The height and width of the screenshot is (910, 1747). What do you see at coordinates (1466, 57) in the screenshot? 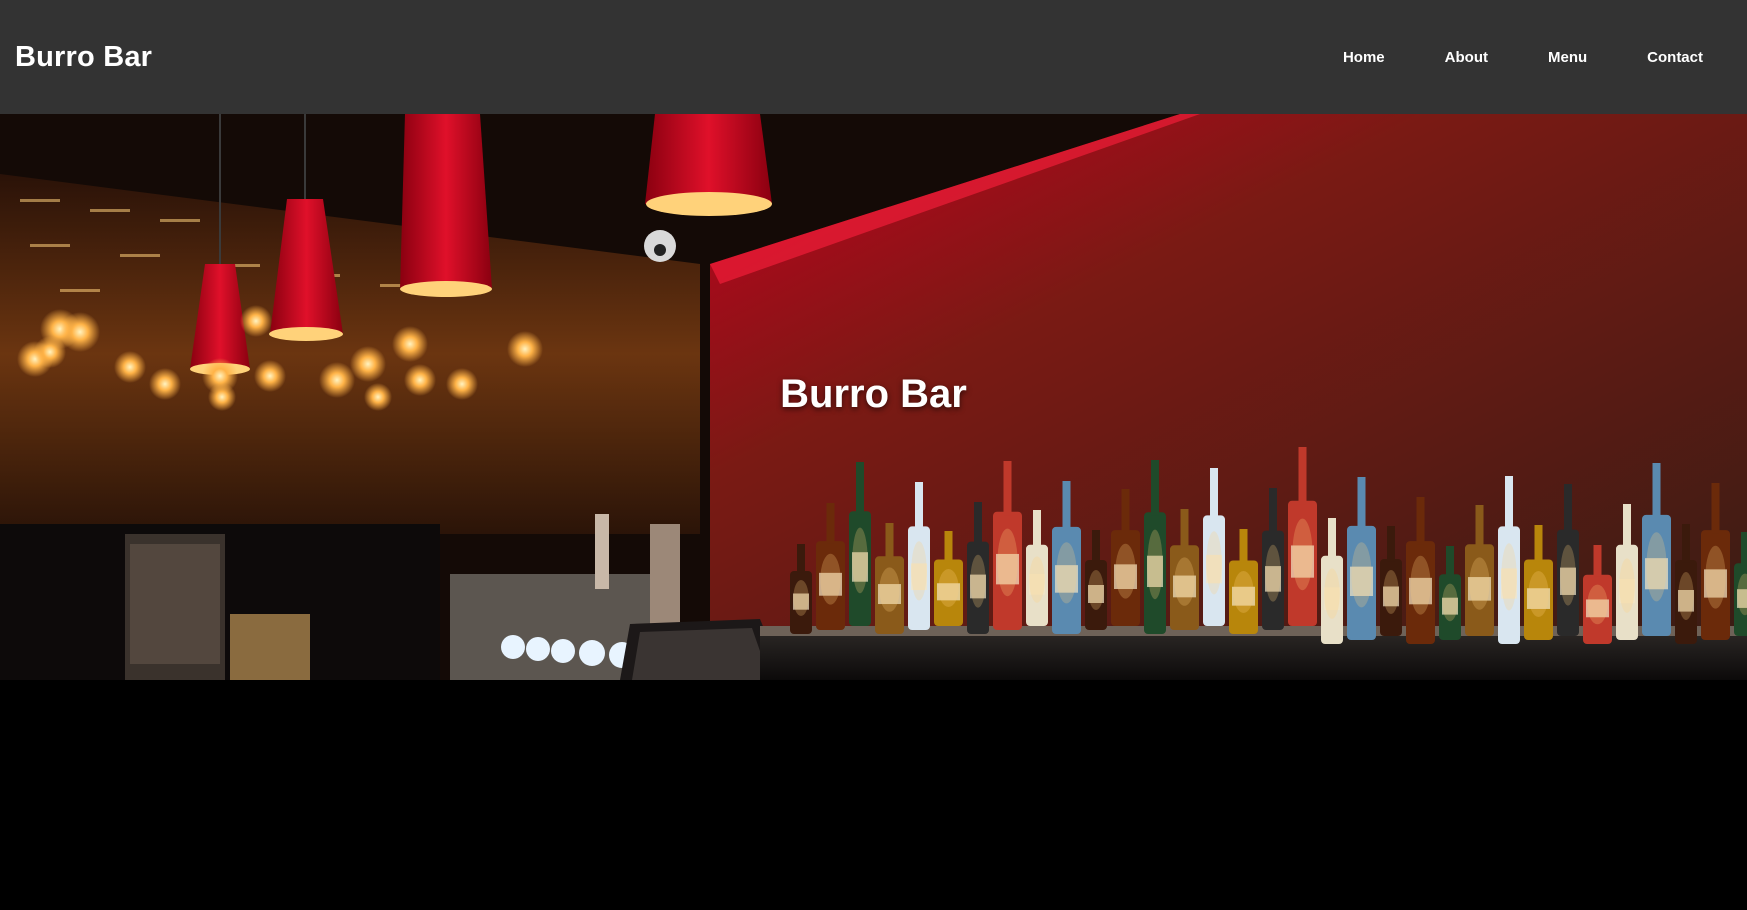
I see `nav-link-about: About` at bounding box center [1466, 57].